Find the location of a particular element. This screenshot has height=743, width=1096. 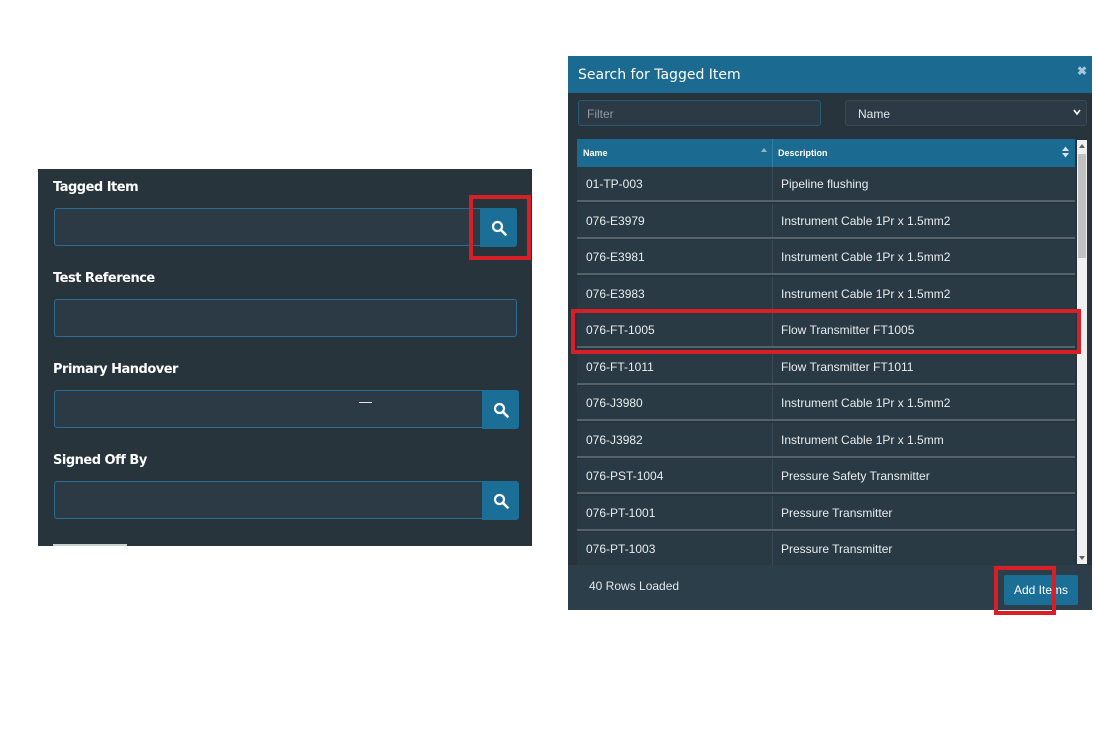

primary-handover-search-button is located at coordinates (500, 409).